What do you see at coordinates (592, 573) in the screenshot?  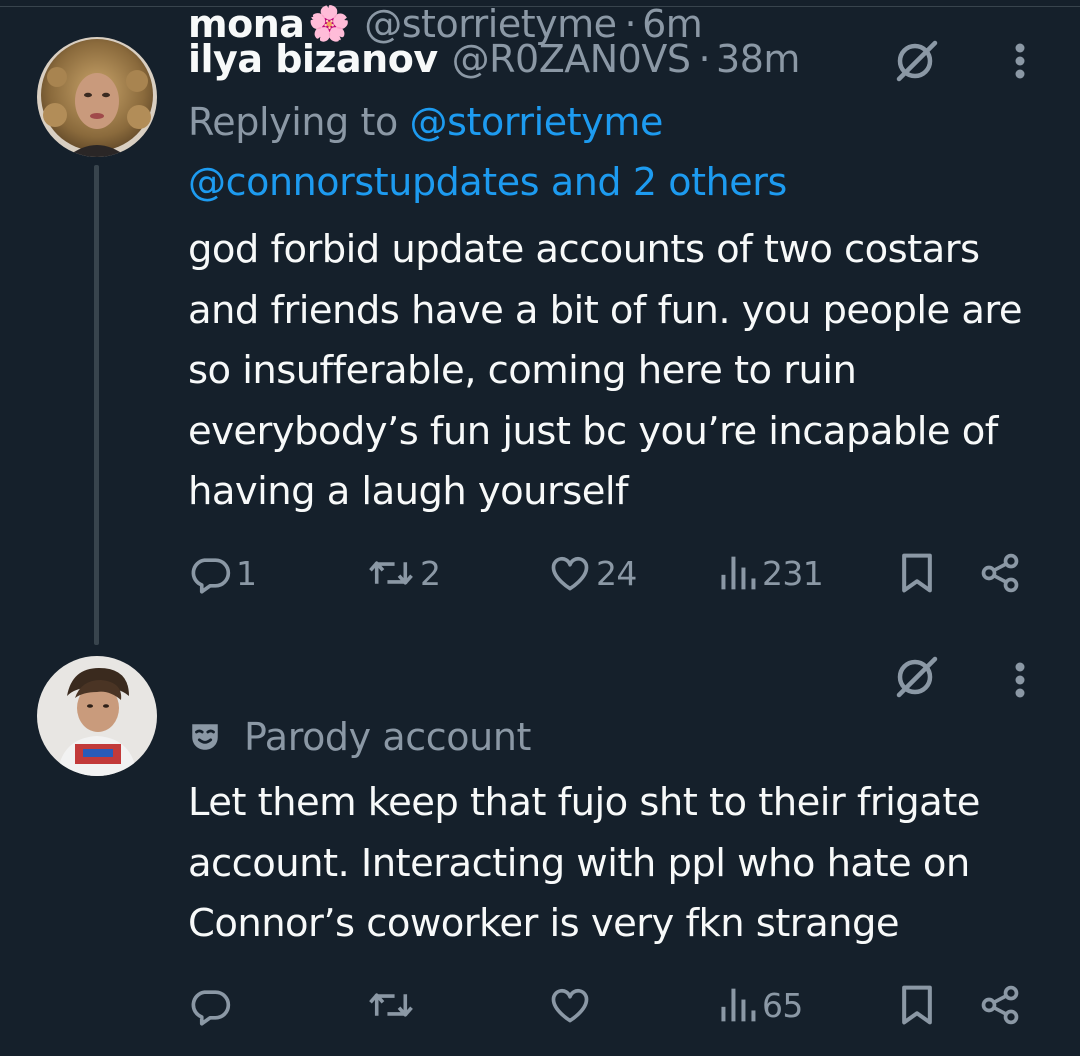 I see `like-button: 24` at bounding box center [592, 573].